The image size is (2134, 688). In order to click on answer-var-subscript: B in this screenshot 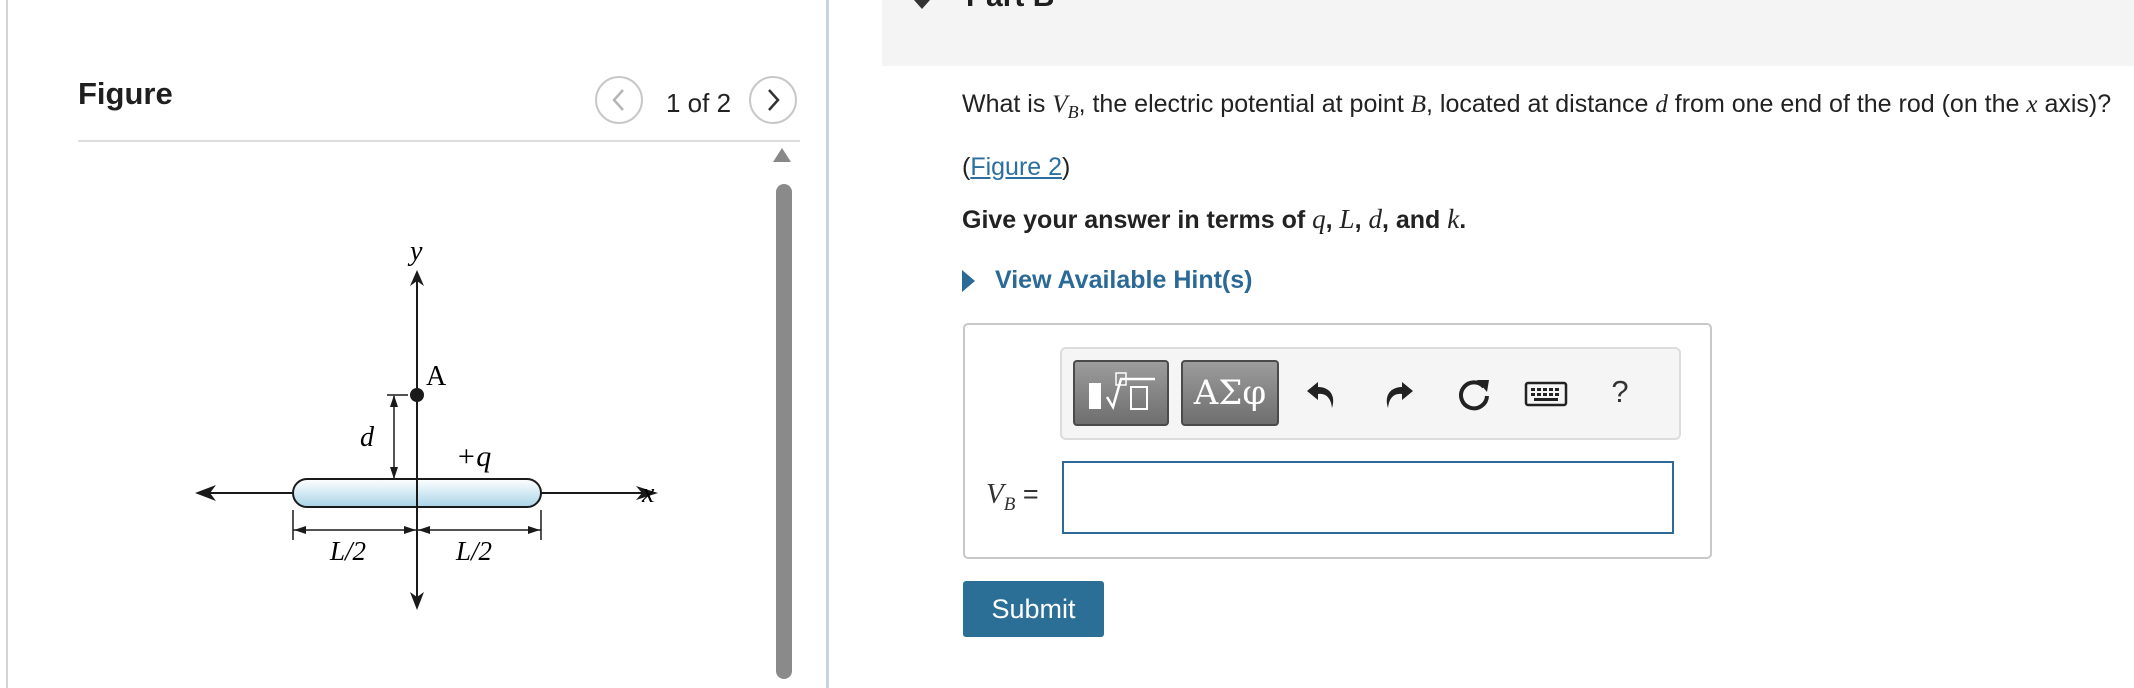, I will do `click(1009, 504)`.